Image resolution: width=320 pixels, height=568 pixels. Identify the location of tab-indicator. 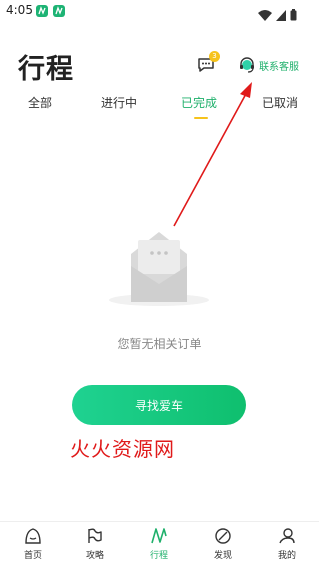
(201, 118).